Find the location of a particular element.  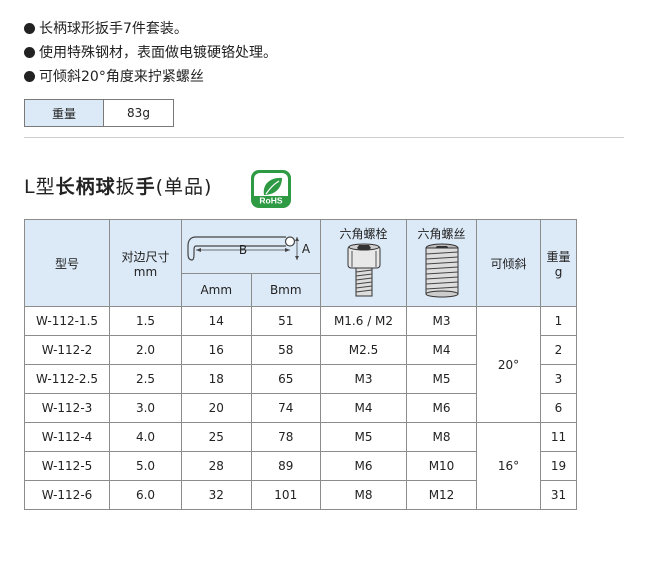

cell-tilt-group: 20° is located at coordinates (508, 364).